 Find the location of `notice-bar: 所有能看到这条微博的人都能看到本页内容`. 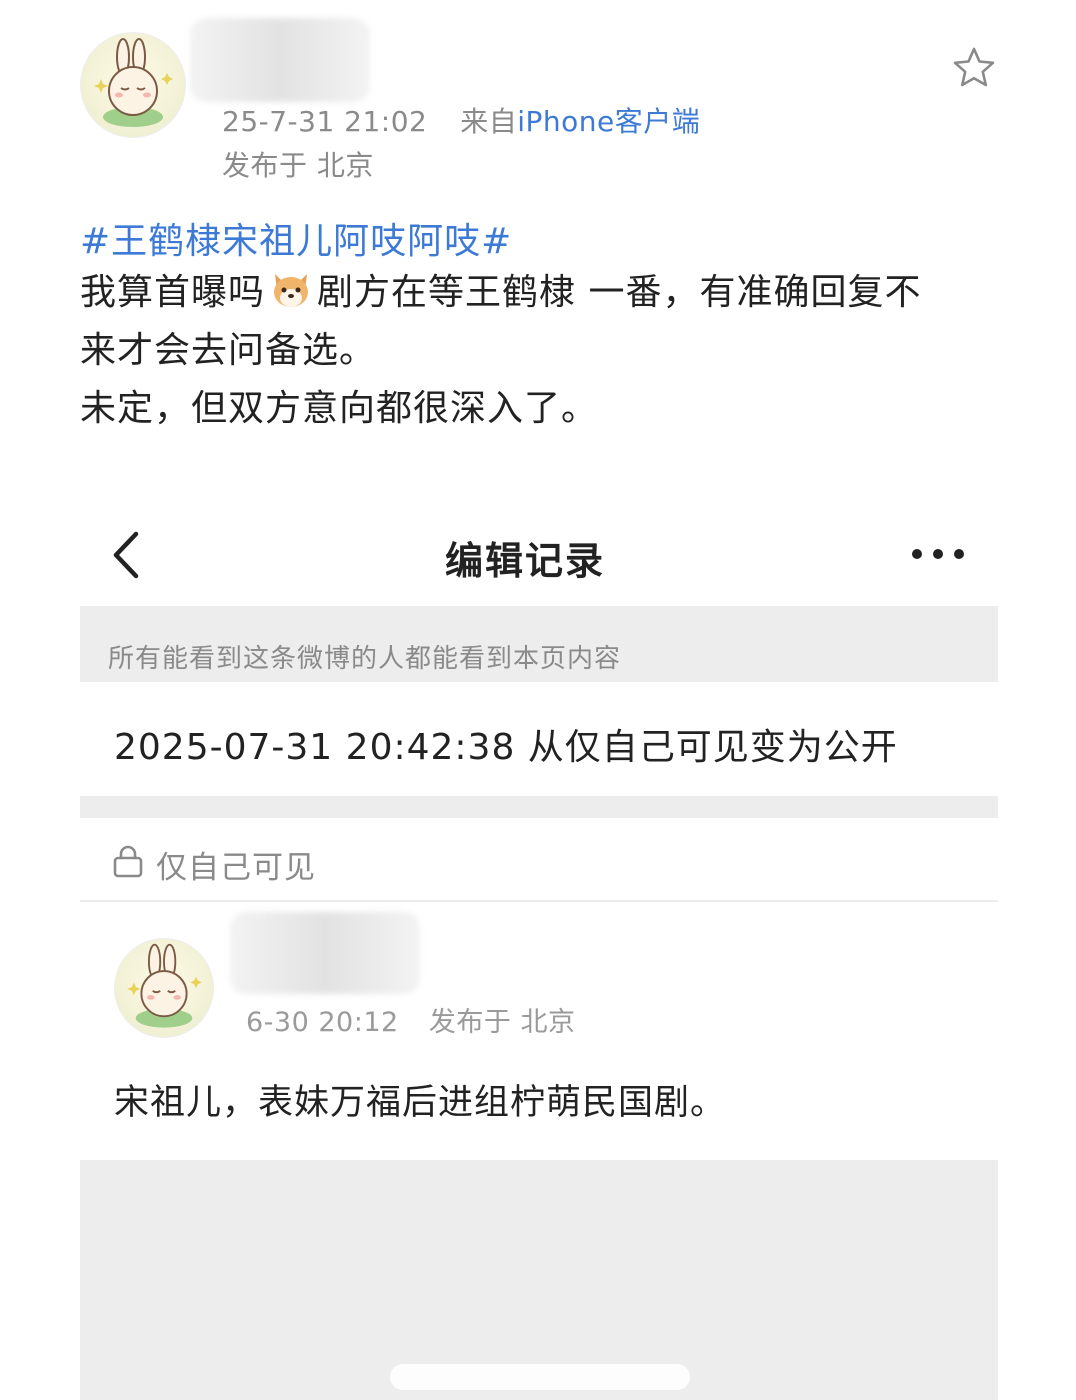

notice-bar: 所有能看到这条微博的人都能看到本页内容 is located at coordinates (539, 644).